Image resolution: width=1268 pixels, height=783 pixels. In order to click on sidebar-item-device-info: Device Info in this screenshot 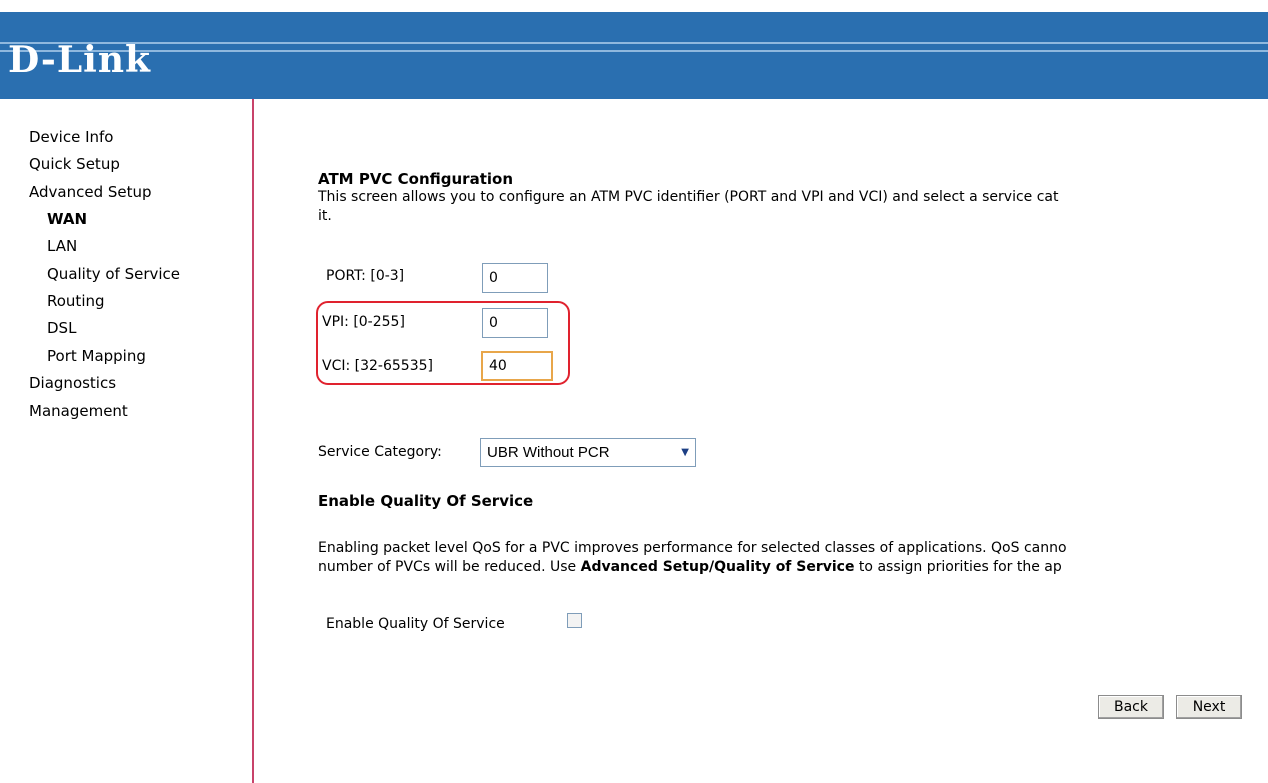, I will do `click(71, 137)`.